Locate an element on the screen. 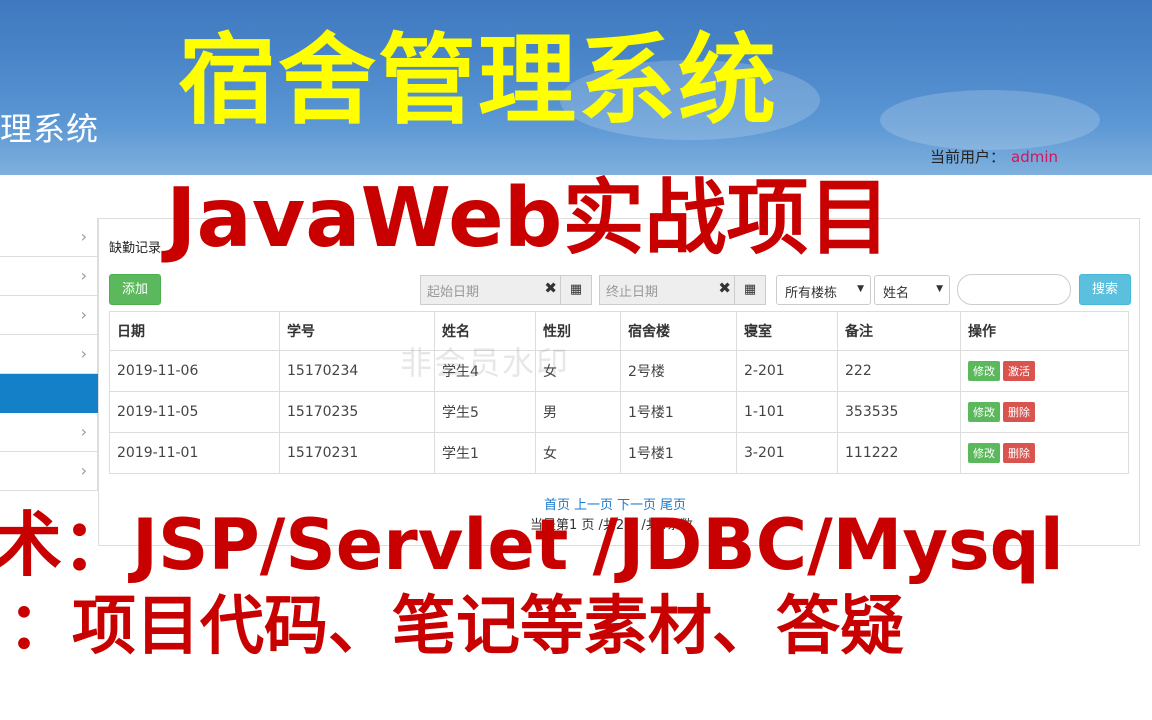 The image size is (1152, 720). panel-title: 缺勤记录 is located at coordinates (135, 248).